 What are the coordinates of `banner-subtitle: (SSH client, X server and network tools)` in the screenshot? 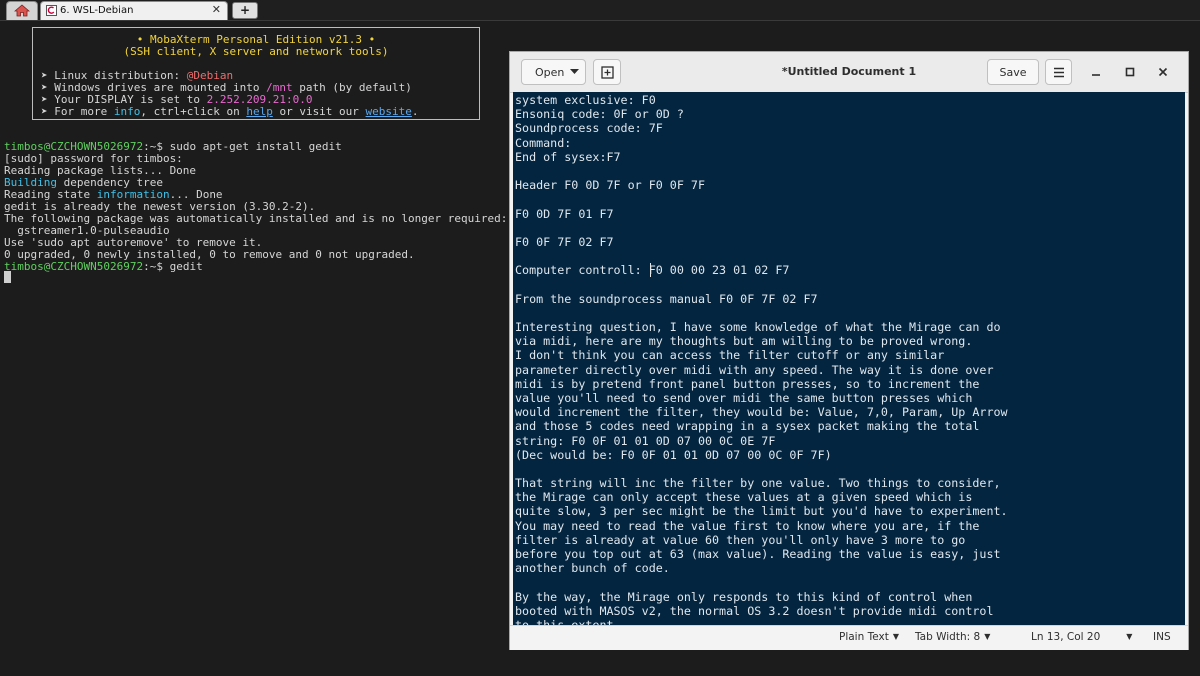 It's located at (256, 51).